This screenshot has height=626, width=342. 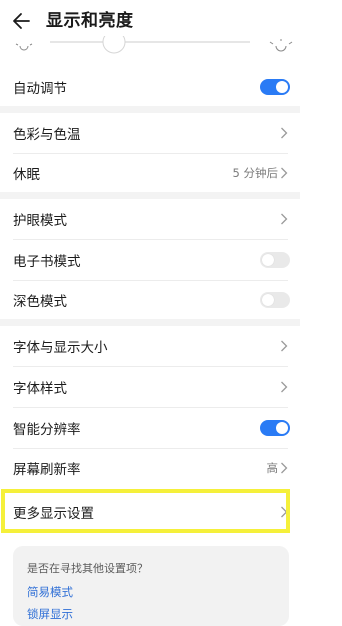 I want to click on eye-care-label: 护眼模式, so click(x=40, y=221).